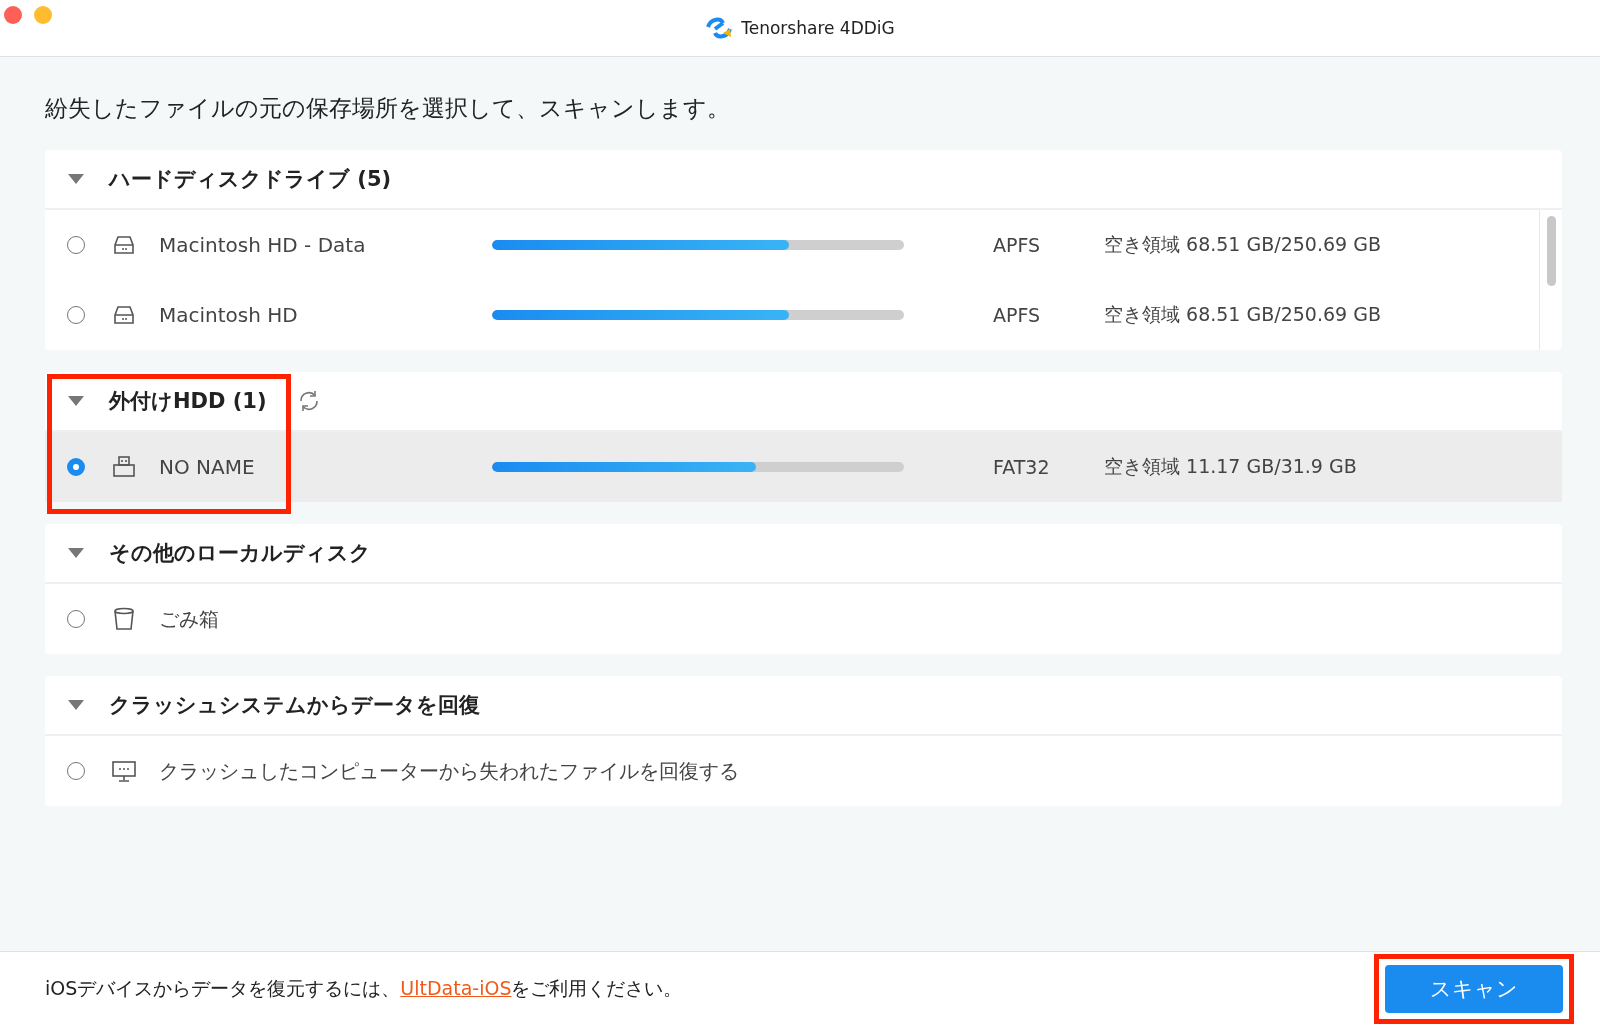  Describe the element at coordinates (803, 771) in the screenshot. I see `drive-row: クラッシュしたコンピューターから失われたファイルを回復する` at that location.